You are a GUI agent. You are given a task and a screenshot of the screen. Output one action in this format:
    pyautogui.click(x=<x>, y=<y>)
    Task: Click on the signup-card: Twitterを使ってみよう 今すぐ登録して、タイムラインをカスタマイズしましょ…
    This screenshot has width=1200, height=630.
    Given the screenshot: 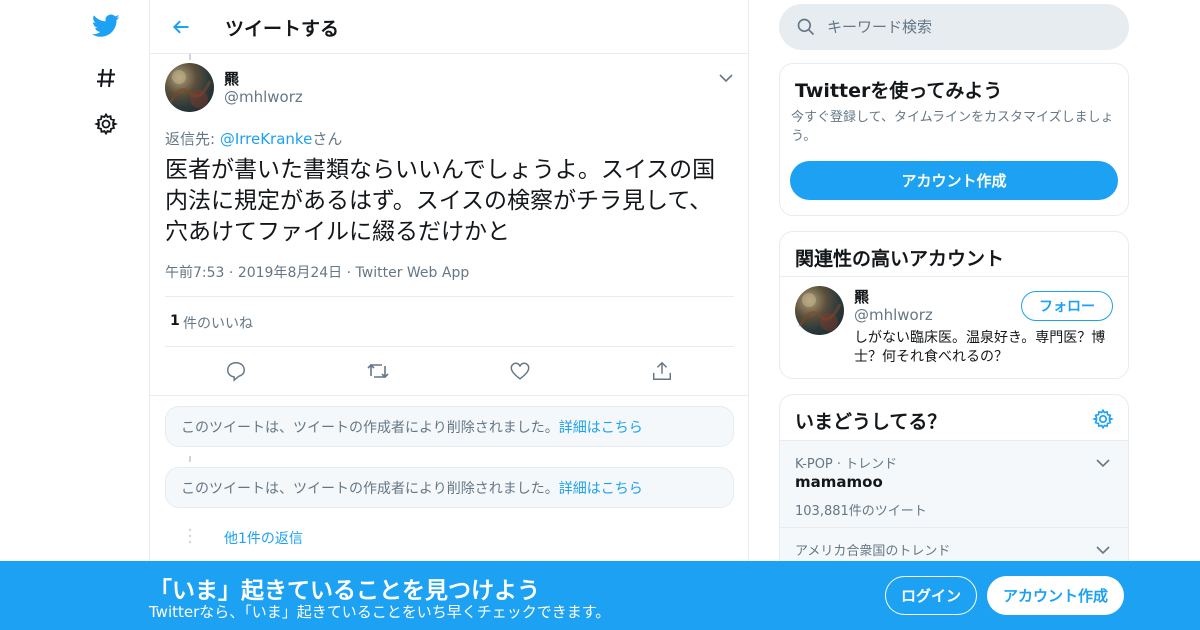 What is the action you would take?
    pyautogui.click(x=954, y=139)
    